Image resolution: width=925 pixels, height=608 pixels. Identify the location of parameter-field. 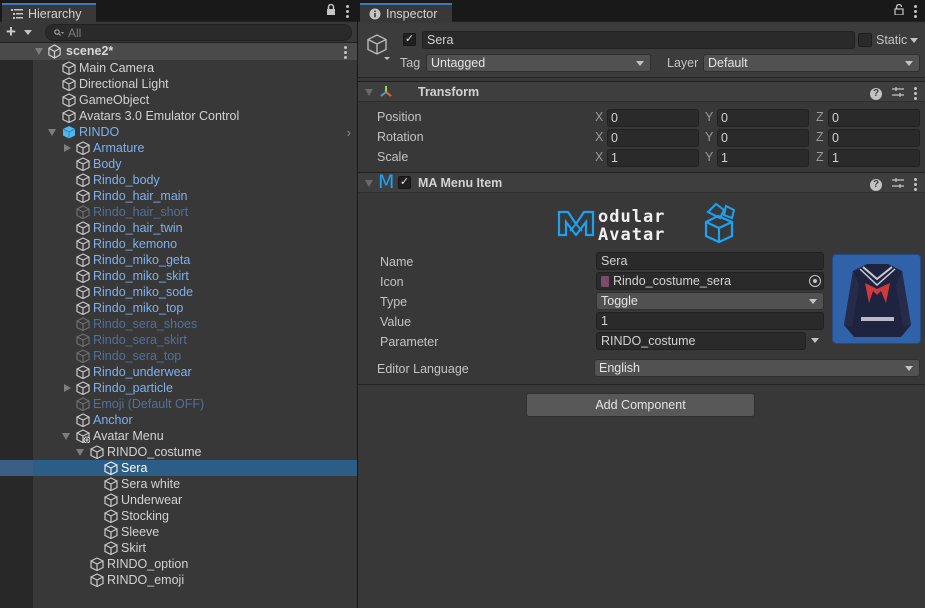
(701, 341).